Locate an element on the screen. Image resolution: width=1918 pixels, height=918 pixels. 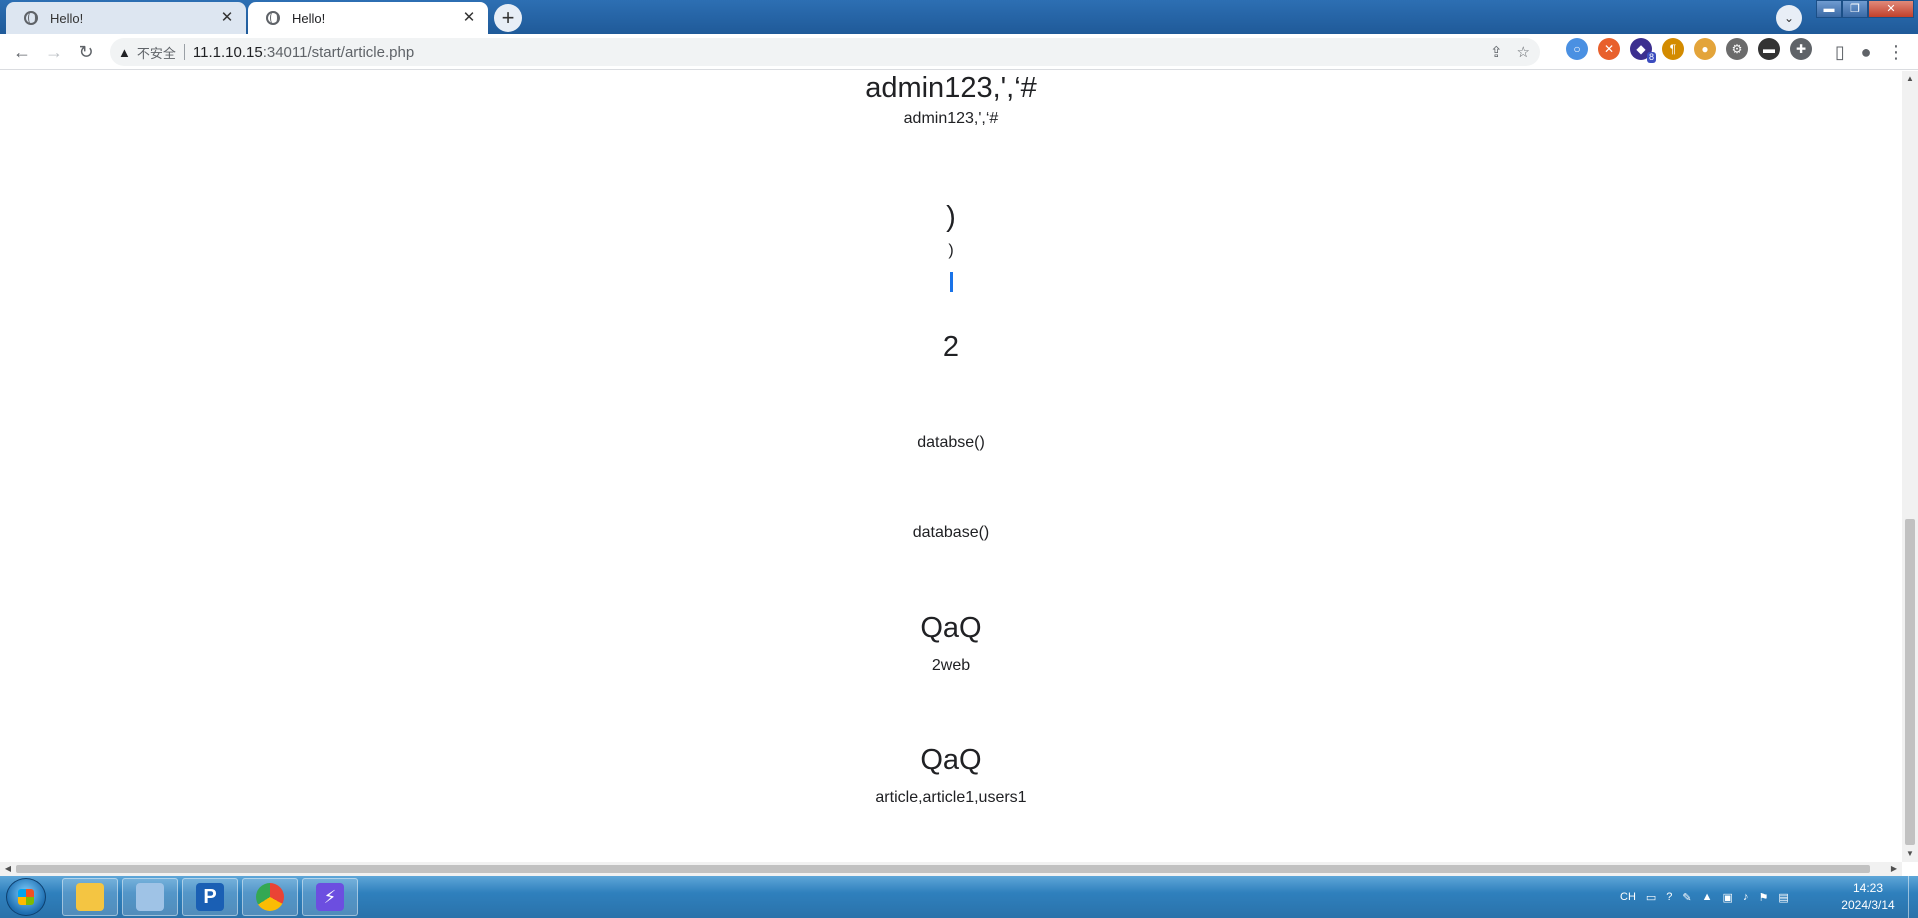
vertical-scroll-thumb is located at coordinates (1910, 682).